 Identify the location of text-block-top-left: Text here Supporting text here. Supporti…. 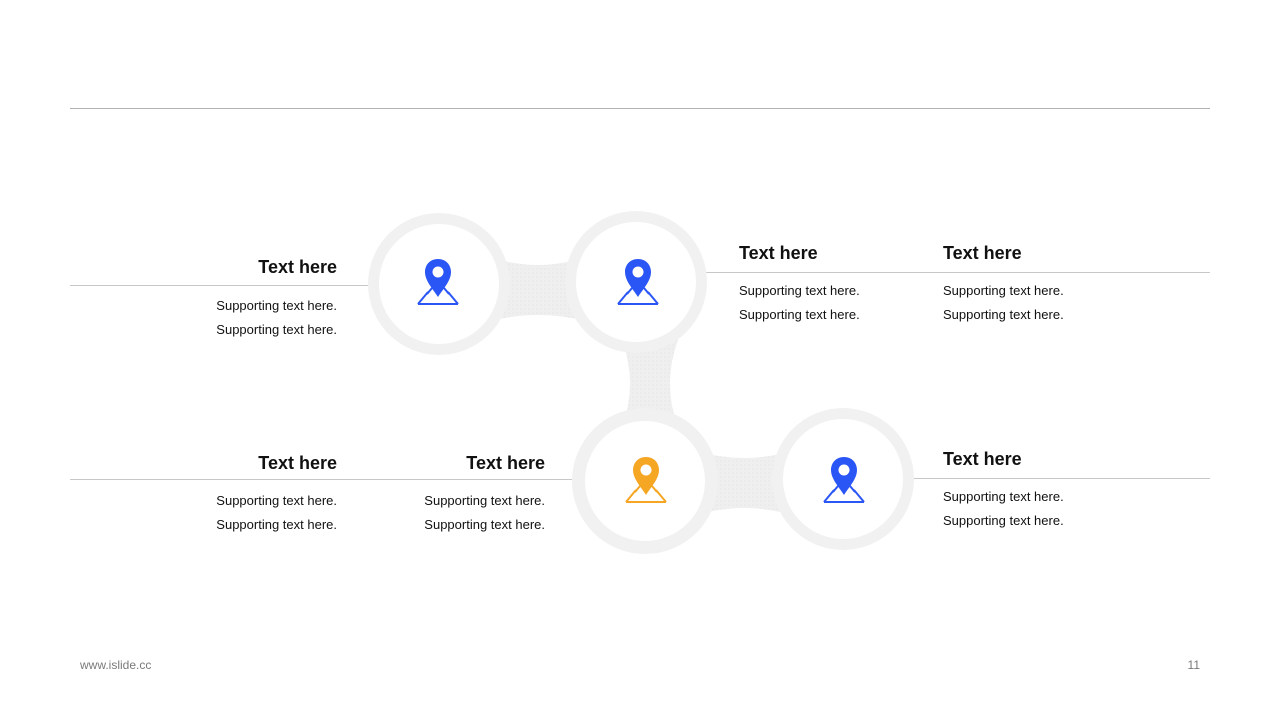
(227, 299).